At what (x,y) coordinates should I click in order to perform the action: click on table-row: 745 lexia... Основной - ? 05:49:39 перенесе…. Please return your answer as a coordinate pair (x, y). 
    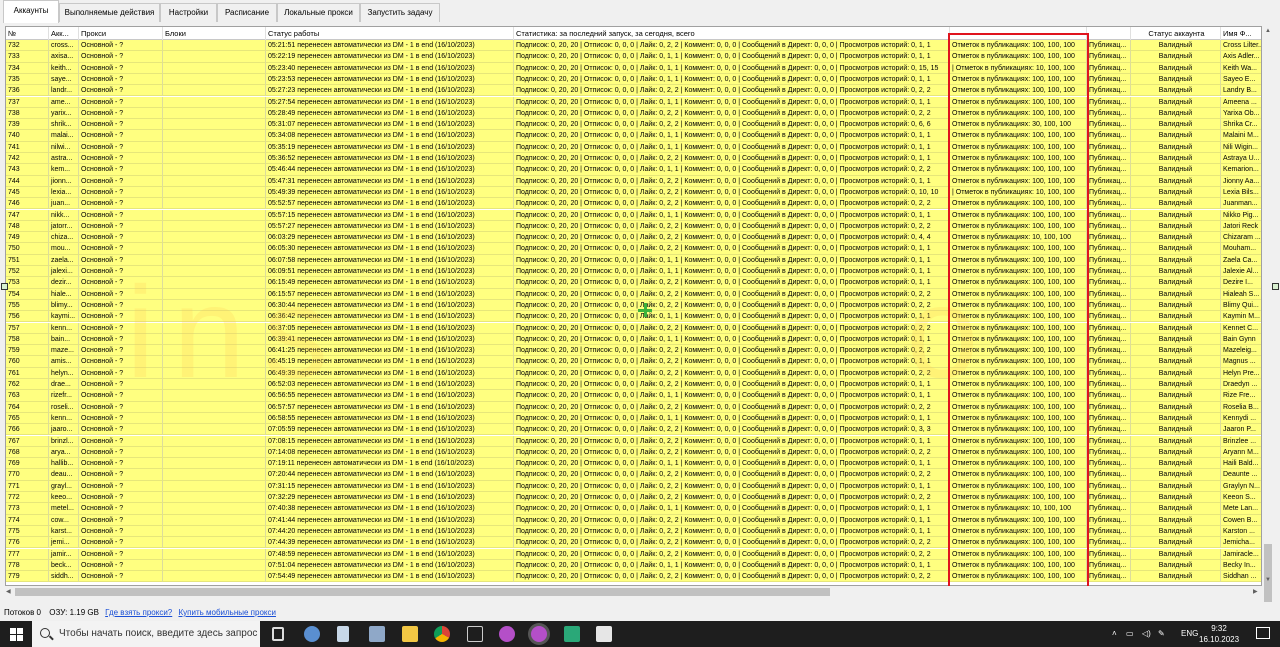
    Looking at the image, I should click on (633, 192).